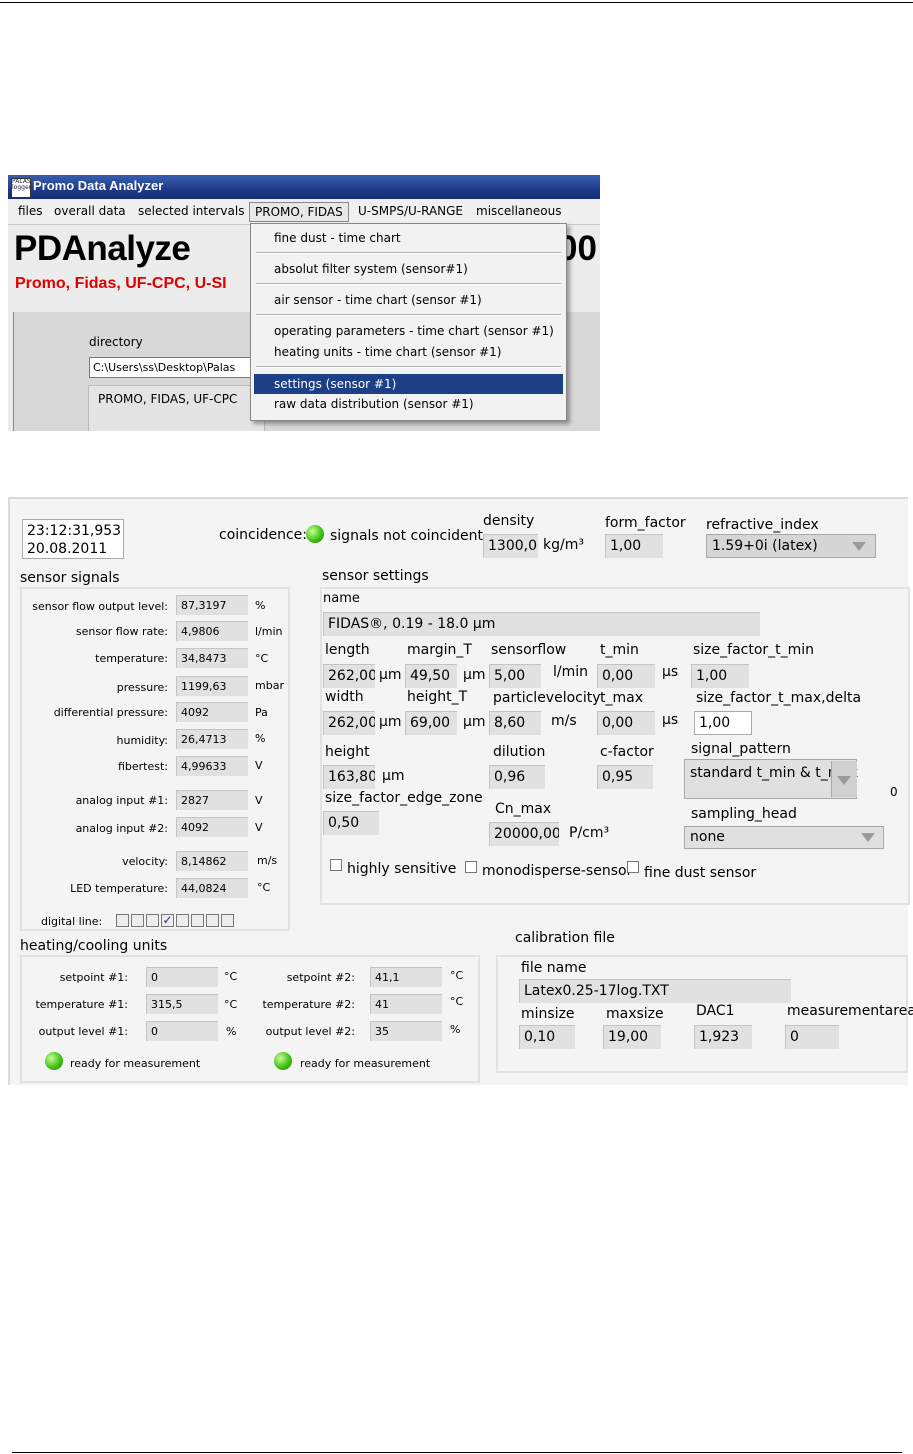 Image resolution: width=913 pixels, height=1454 pixels. I want to click on signal-pattern-select: standard t_min & t_max, so click(771, 779).